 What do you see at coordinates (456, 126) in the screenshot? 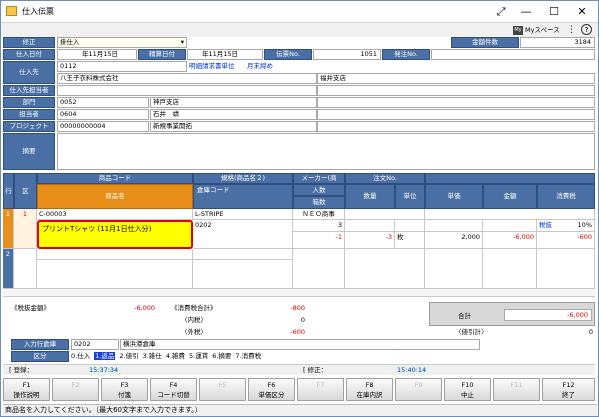
I see `project-extra` at bounding box center [456, 126].